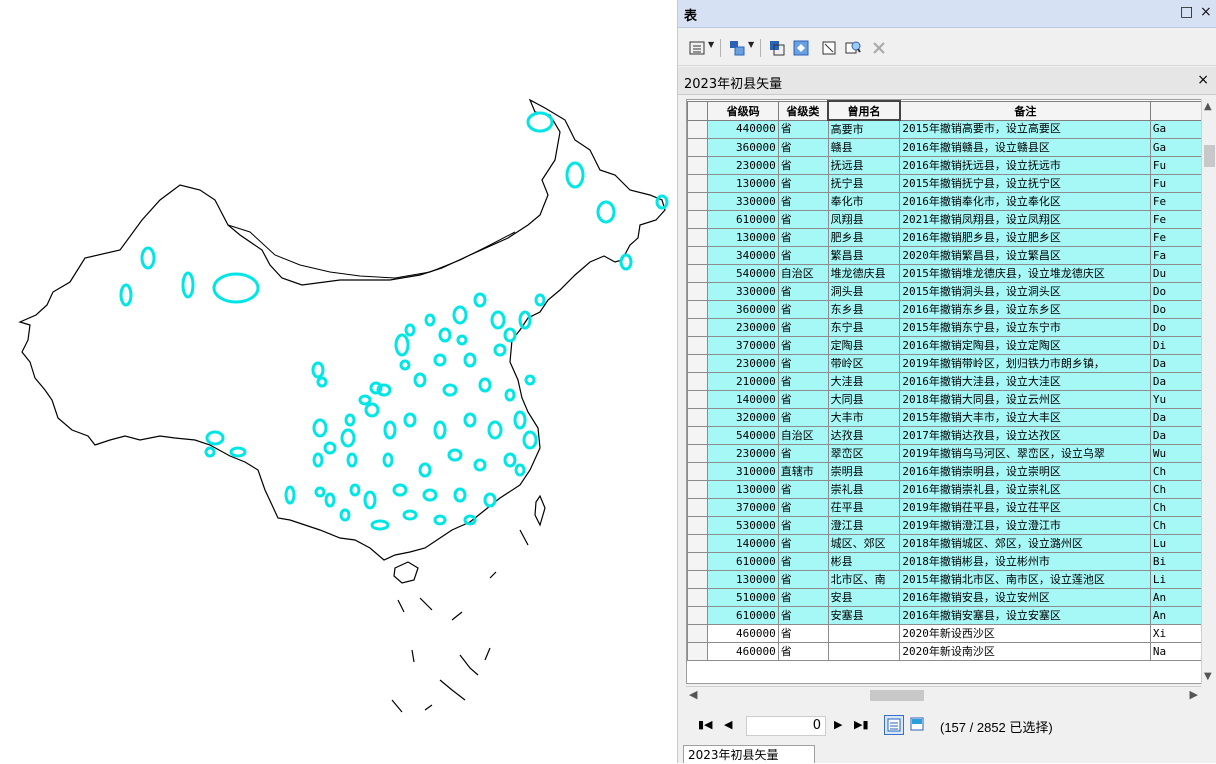 The image size is (1216, 764). What do you see at coordinates (1025, 273) in the screenshot?
I see `cell-note: 2015年撤销堆龙德庆县，设立堆龙德庆区` at bounding box center [1025, 273].